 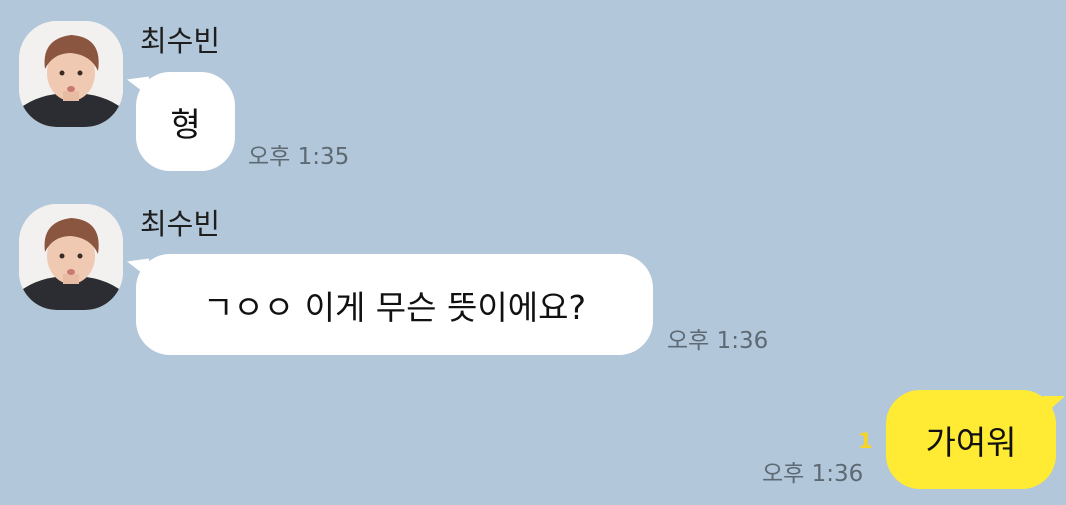 I want to click on message-time: 오후 1:35, so click(x=299, y=157).